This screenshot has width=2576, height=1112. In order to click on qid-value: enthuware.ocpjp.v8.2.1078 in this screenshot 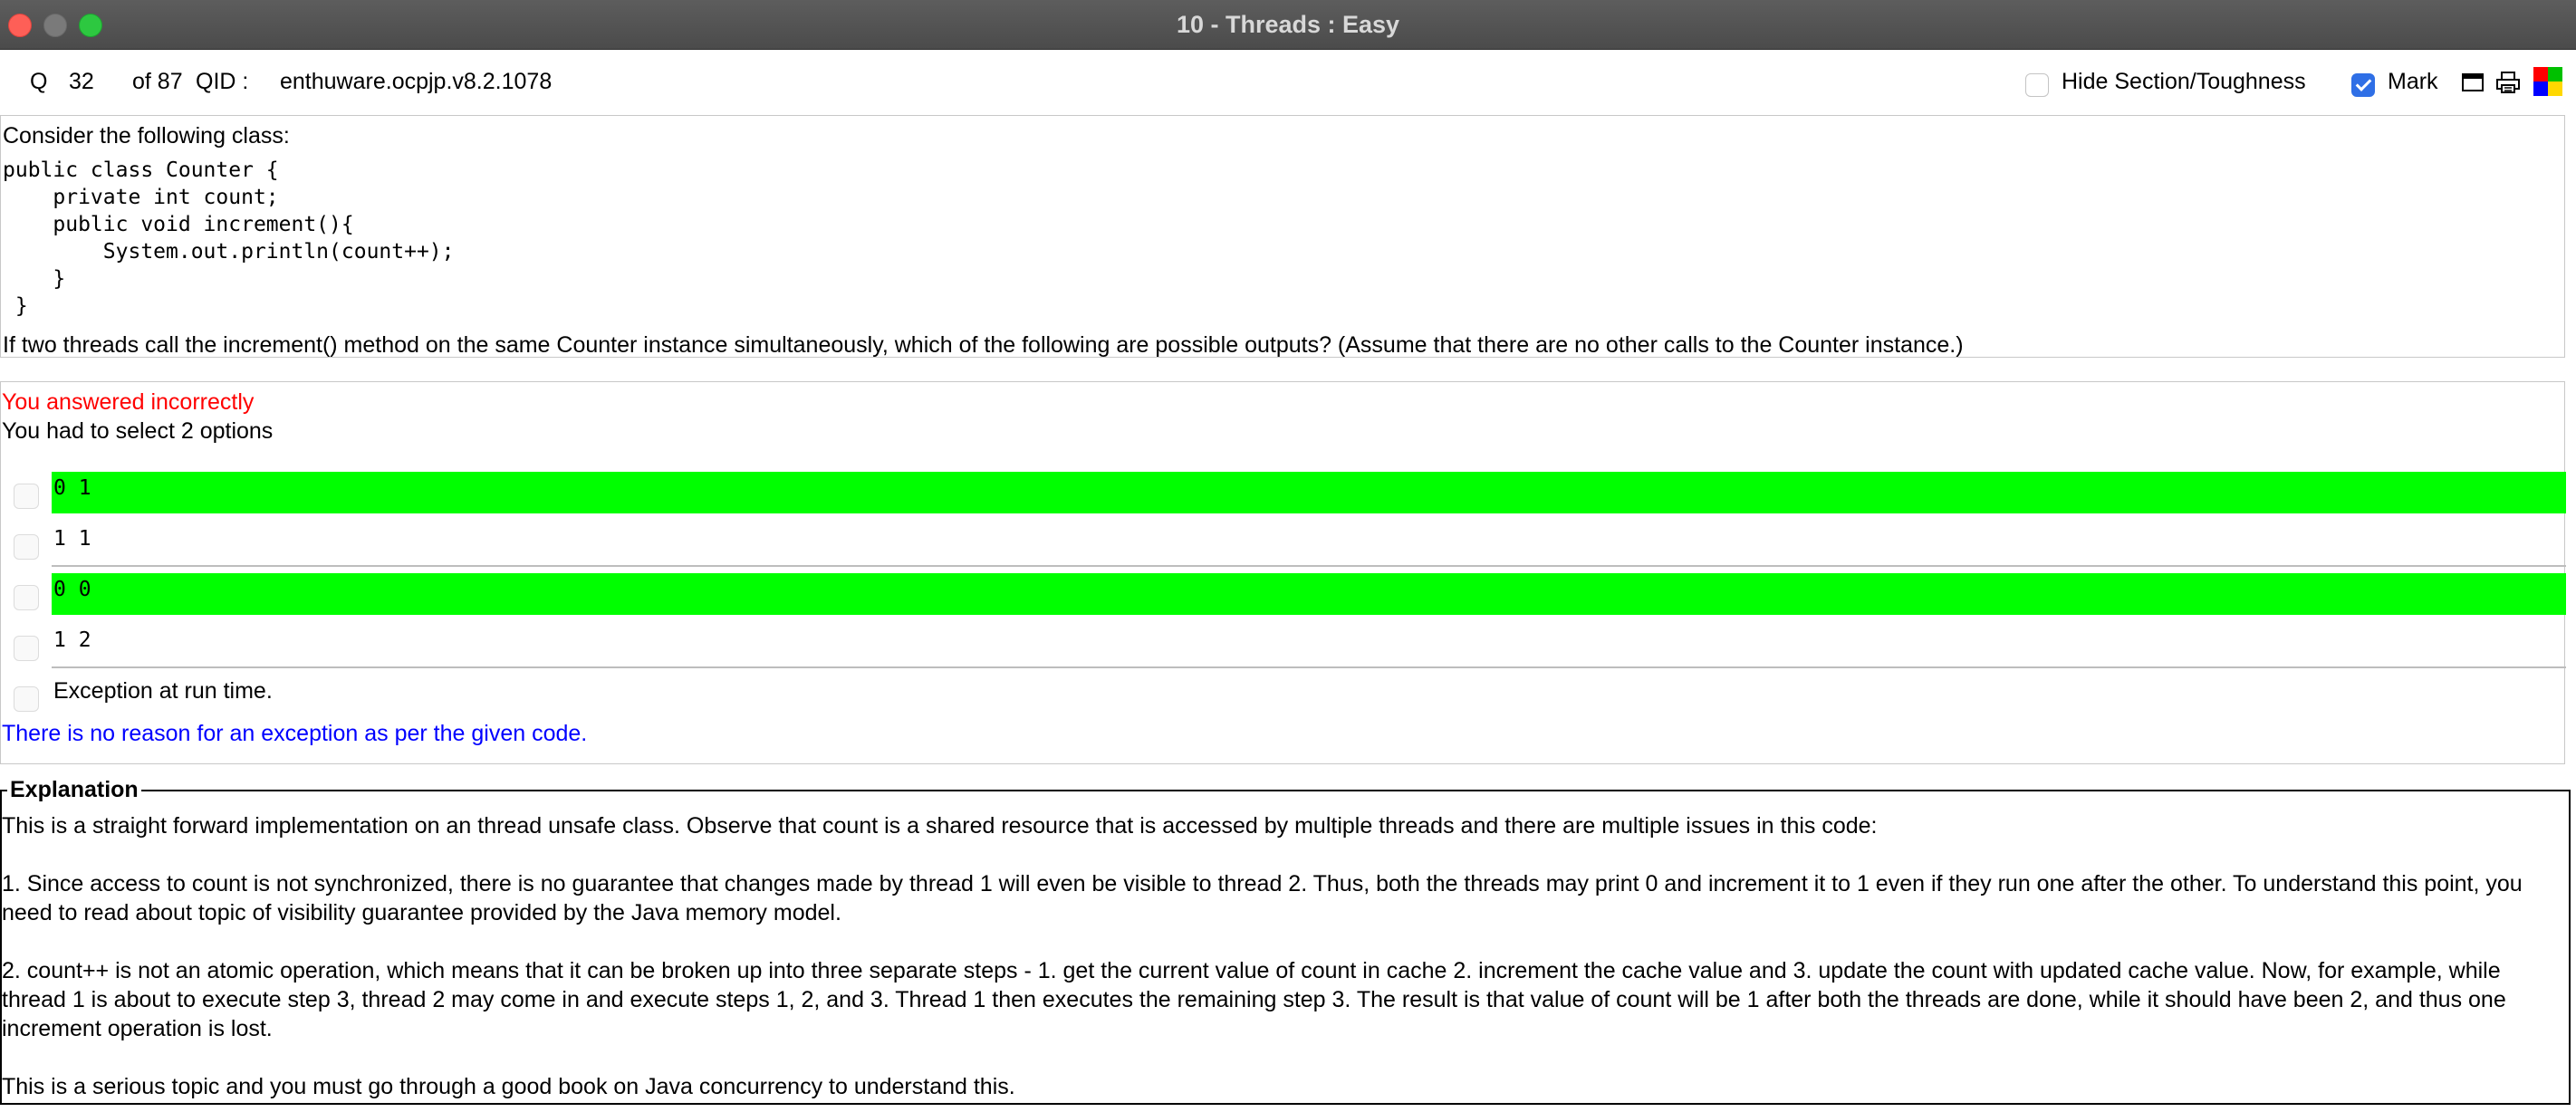, I will do `click(416, 81)`.